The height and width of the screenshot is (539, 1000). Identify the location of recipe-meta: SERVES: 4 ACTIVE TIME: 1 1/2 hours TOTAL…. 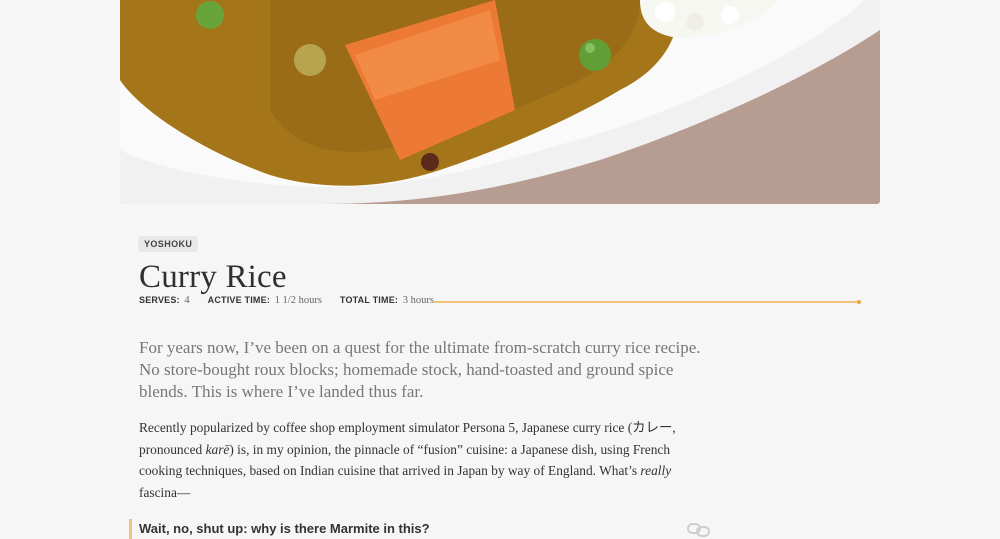
(501, 303).